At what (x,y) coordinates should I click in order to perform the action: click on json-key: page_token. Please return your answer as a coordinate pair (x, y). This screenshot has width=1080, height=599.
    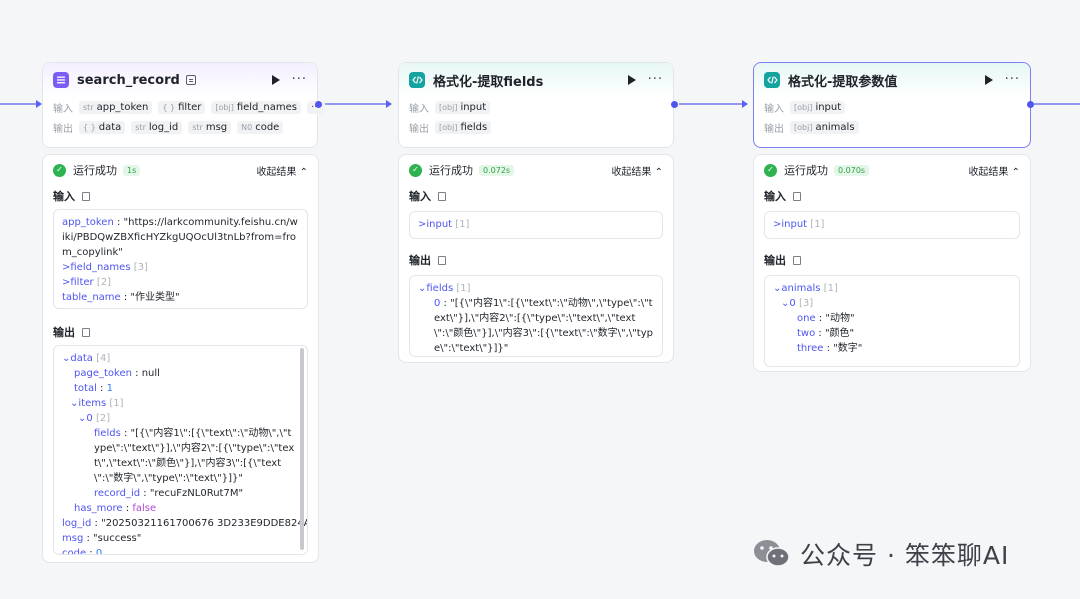
    Looking at the image, I should click on (103, 373).